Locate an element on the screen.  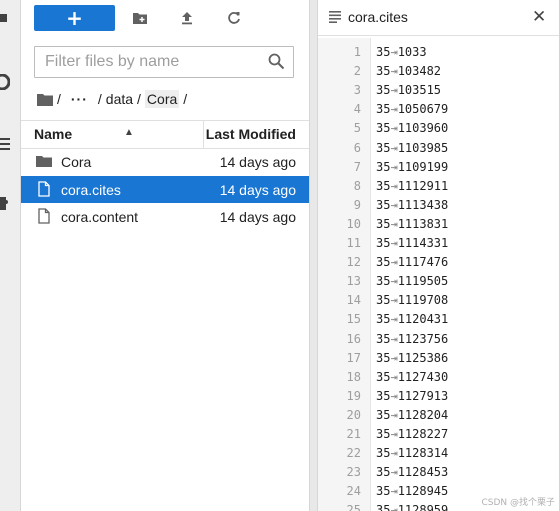
table-of-contents-icon is located at coordinates (5, 146).